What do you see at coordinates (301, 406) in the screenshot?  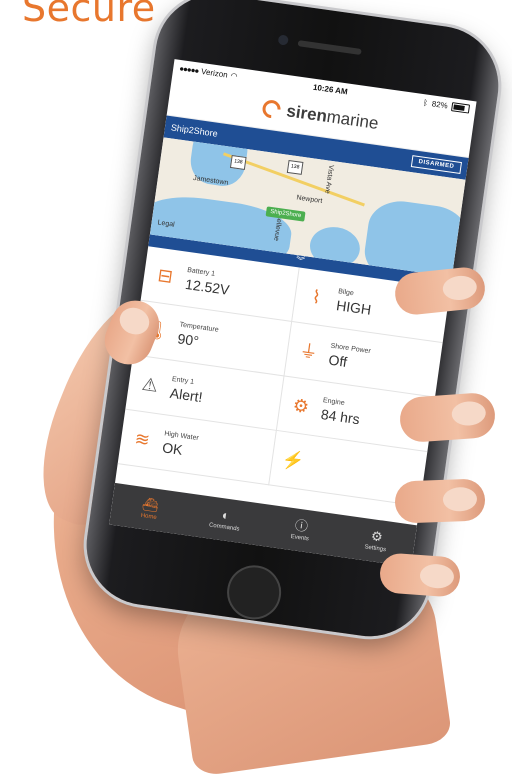 I see `engine-icon: ⚙` at bounding box center [301, 406].